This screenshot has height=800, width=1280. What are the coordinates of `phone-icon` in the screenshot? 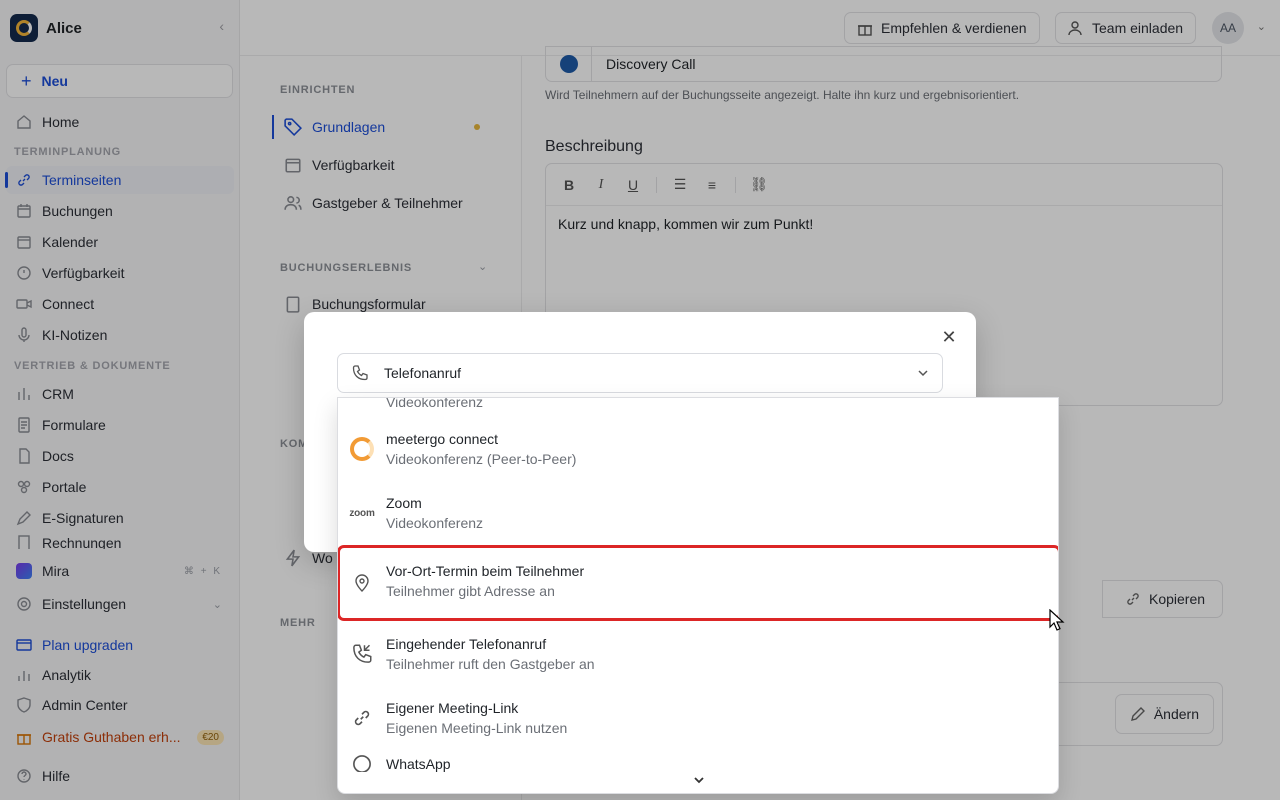 It's located at (360, 373).